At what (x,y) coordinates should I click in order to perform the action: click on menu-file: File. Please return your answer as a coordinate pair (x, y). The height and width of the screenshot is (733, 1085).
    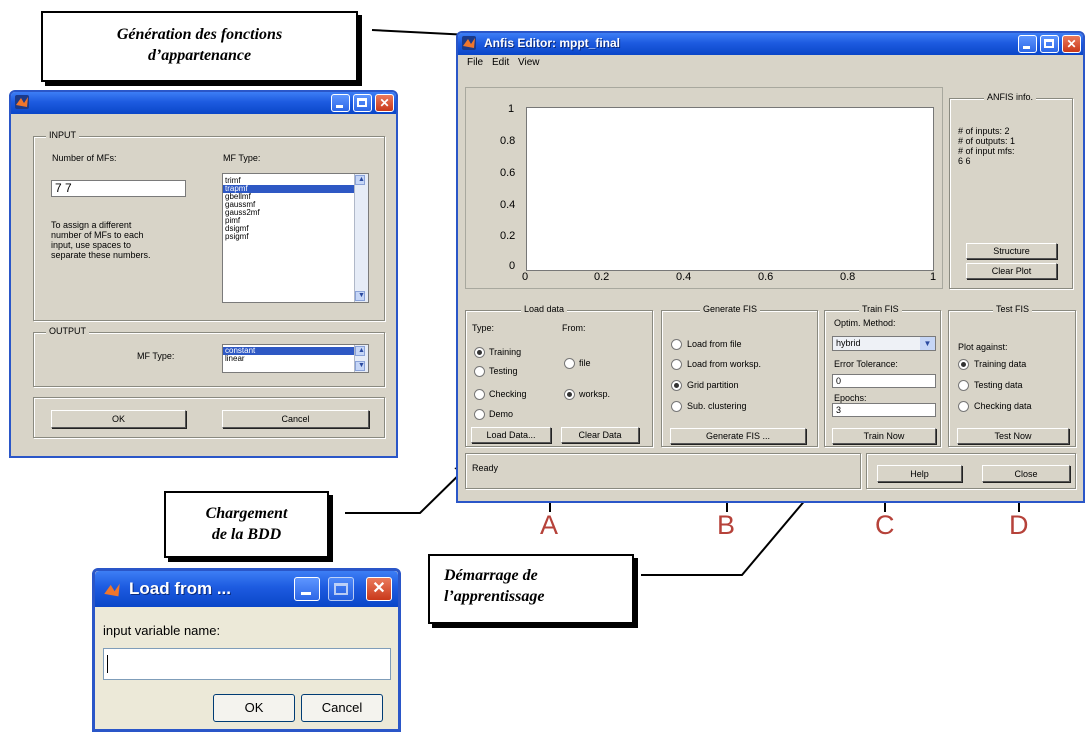
    Looking at the image, I should click on (475, 63).